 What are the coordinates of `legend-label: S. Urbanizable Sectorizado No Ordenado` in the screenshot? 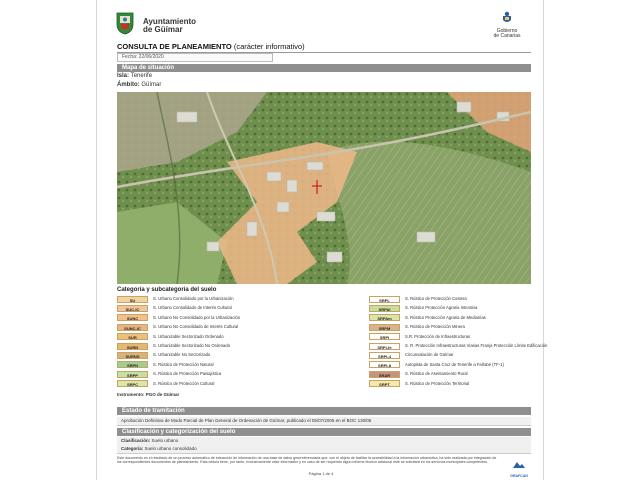 It's located at (192, 345).